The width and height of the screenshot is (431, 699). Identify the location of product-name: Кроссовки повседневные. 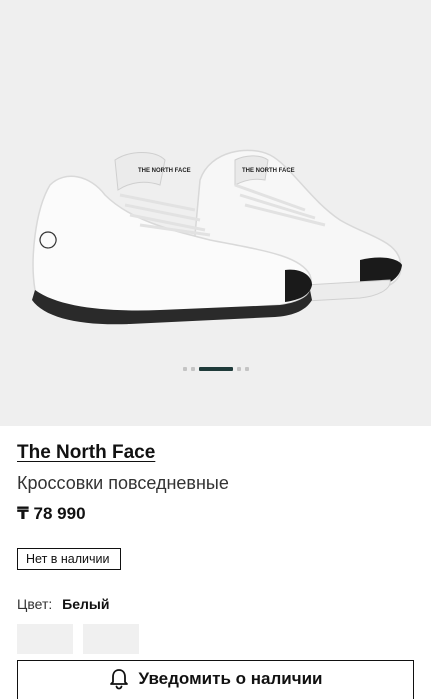
(123, 483).